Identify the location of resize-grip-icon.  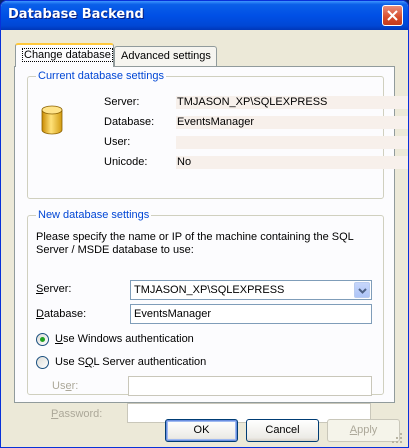
(397, 438).